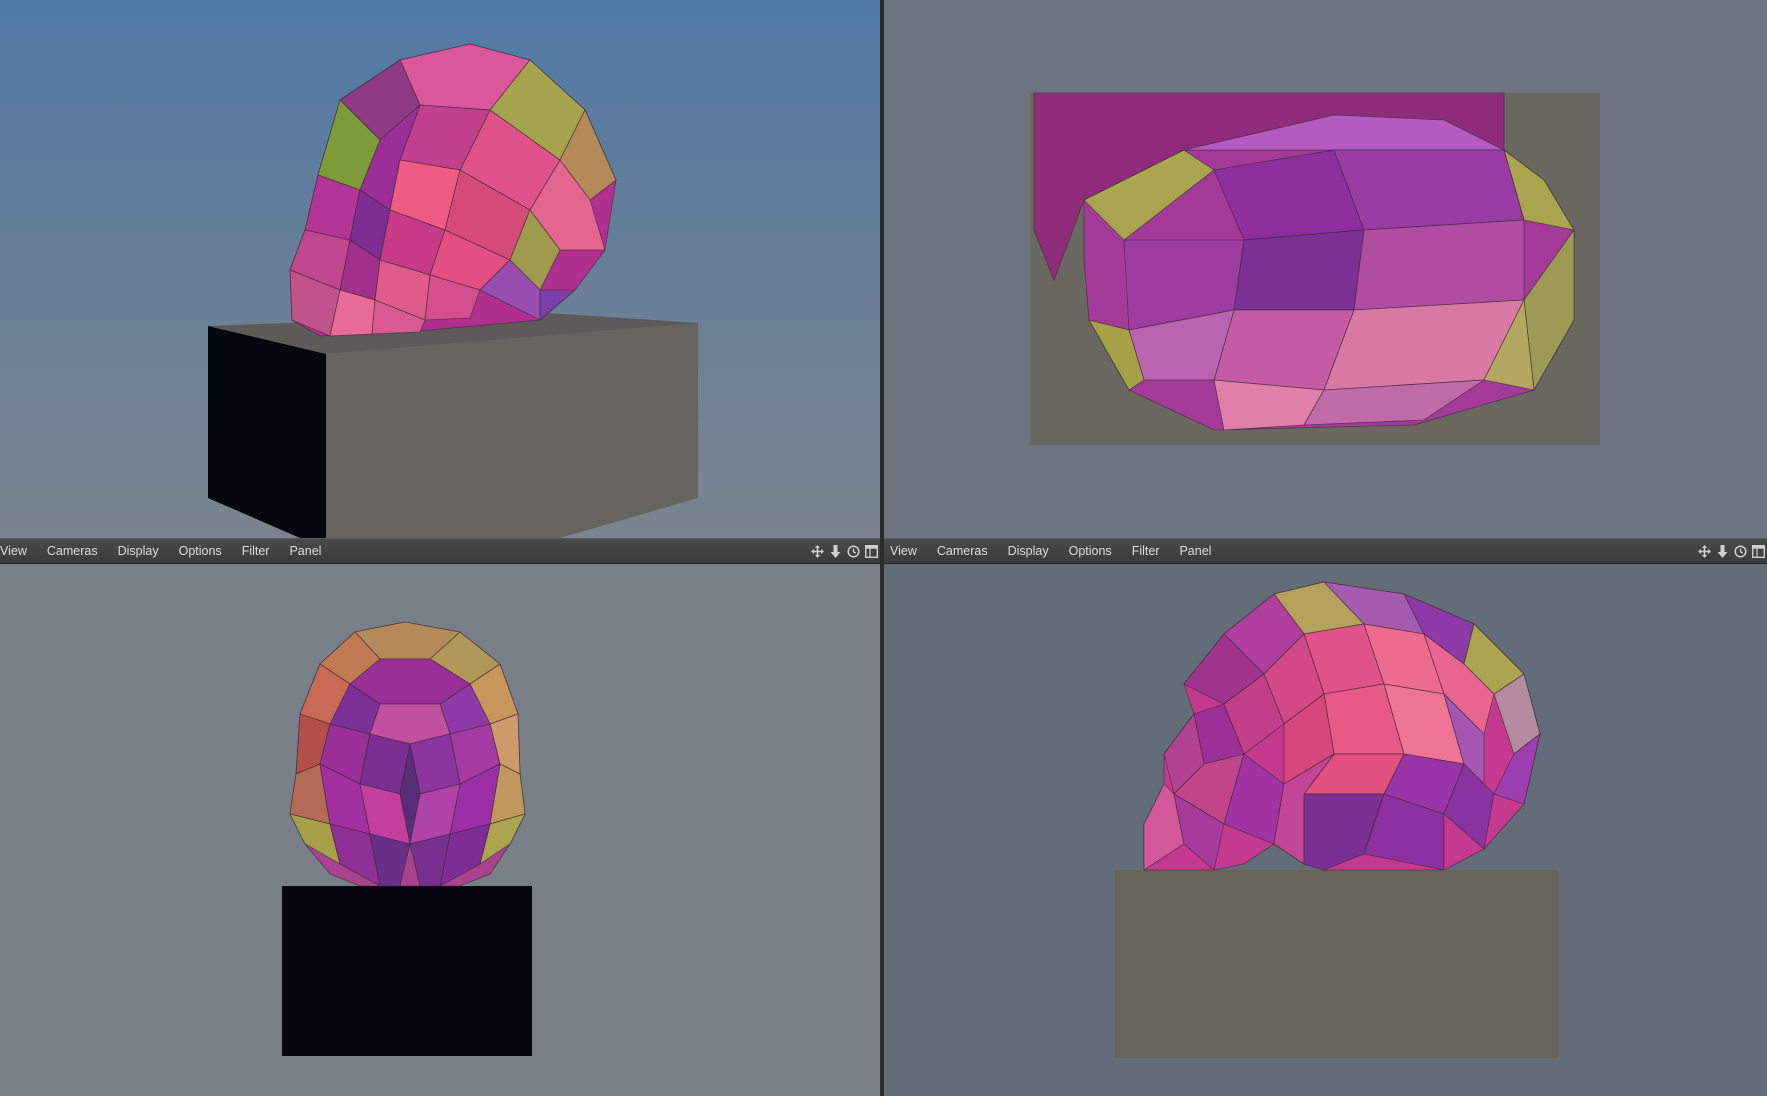 This screenshot has width=1767, height=1096. What do you see at coordinates (1315, 268) in the screenshot?
I see `top-scene` at bounding box center [1315, 268].